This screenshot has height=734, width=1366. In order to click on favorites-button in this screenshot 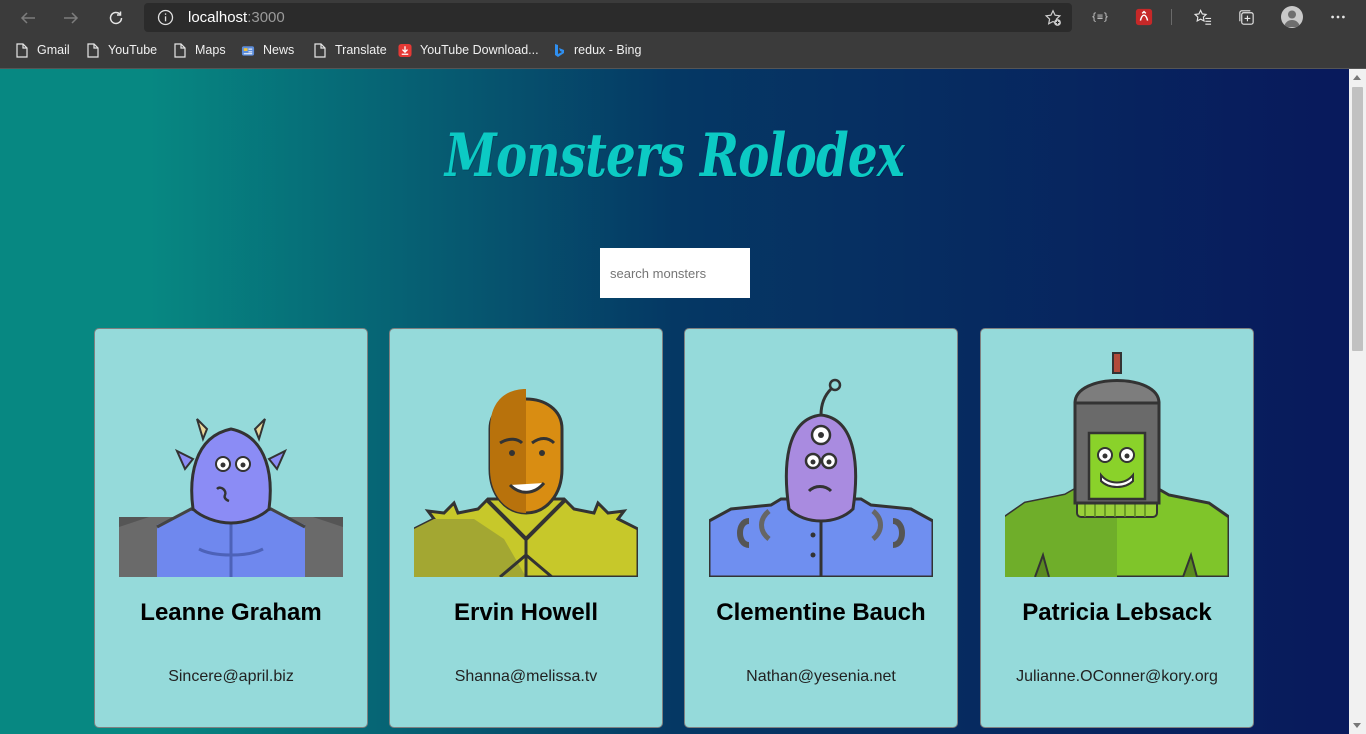, I will do `click(1202, 17)`.